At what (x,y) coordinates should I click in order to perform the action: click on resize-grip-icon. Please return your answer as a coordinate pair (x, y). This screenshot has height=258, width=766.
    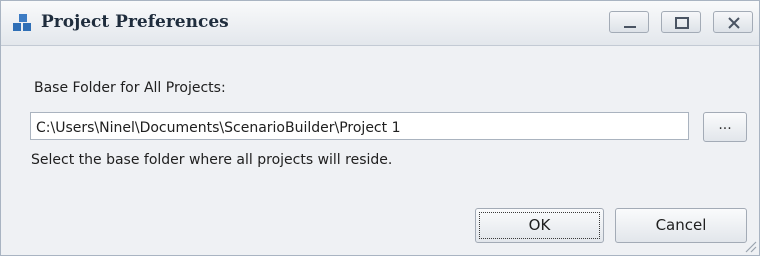
    Looking at the image, I should click on (750, 246).